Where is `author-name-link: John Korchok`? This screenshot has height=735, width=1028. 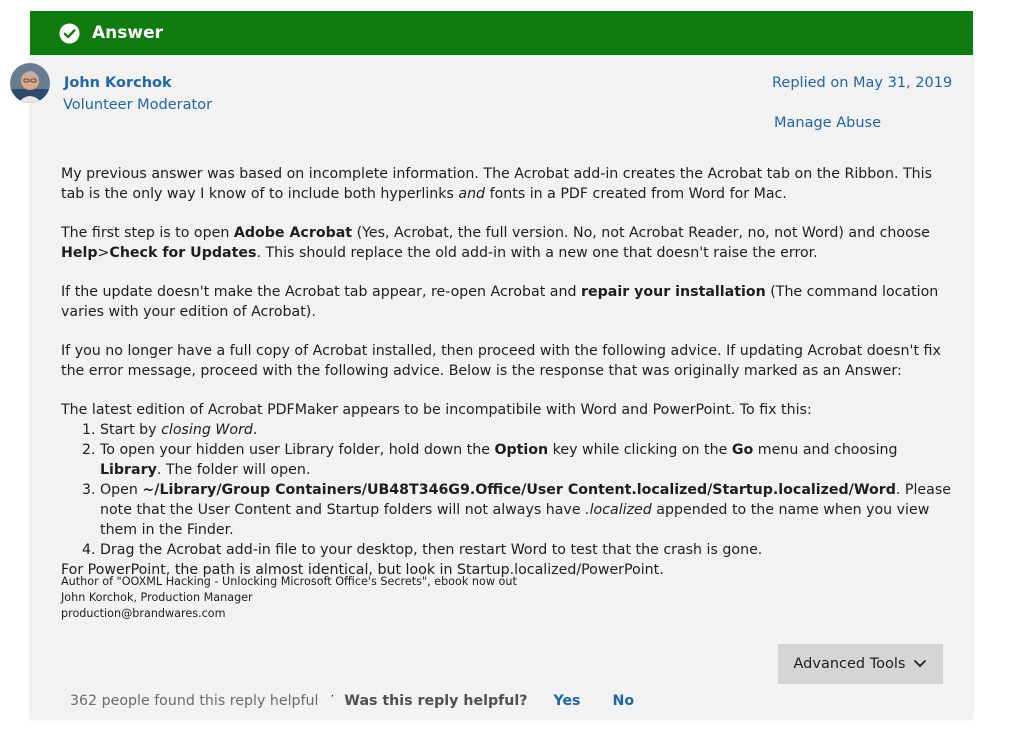
author-name-link: John Korchok is located at coordinates (118, 83).